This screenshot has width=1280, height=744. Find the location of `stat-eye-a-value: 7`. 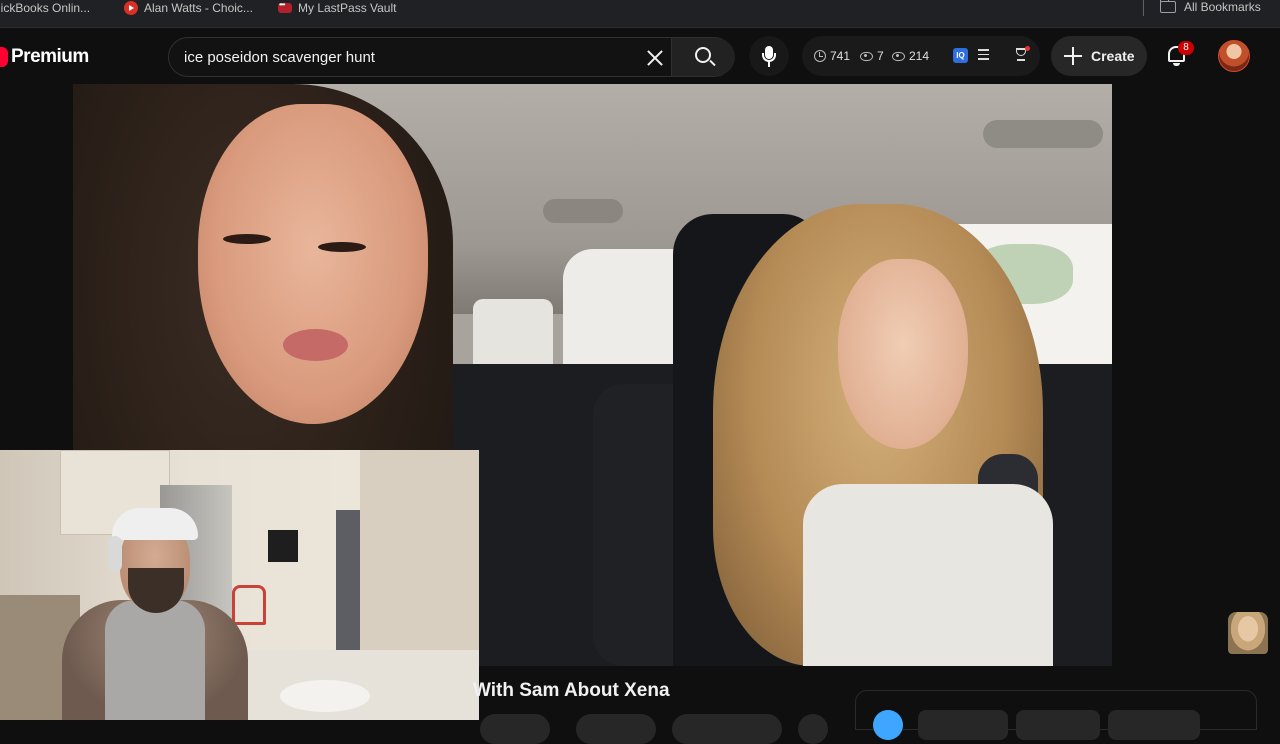

stat-eye-a-value: 7 is located at coordinates (880, 56).